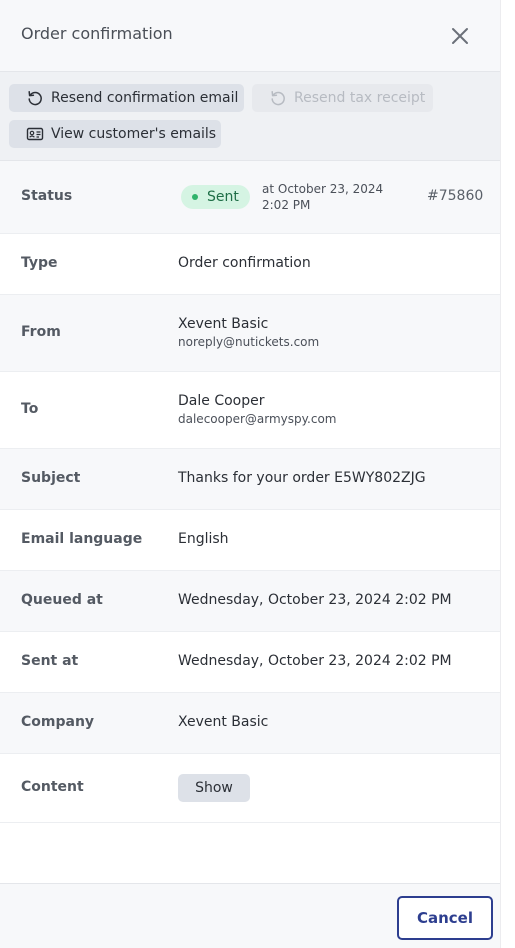  I want to click on close-icon, so click(460, 36).